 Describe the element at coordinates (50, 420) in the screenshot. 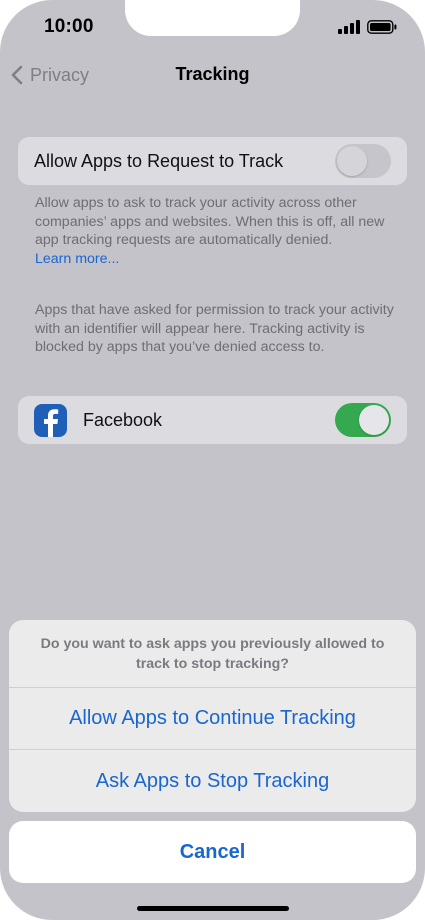

I see `facebook-icon` at that location.